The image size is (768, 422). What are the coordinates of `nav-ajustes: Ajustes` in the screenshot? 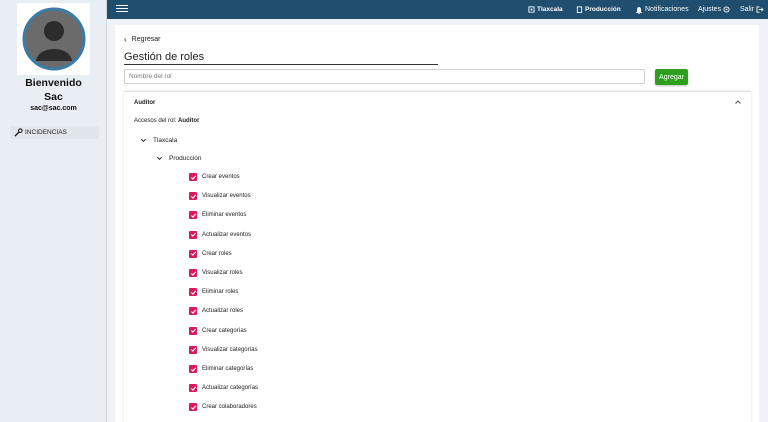 It's located at (715, 9).